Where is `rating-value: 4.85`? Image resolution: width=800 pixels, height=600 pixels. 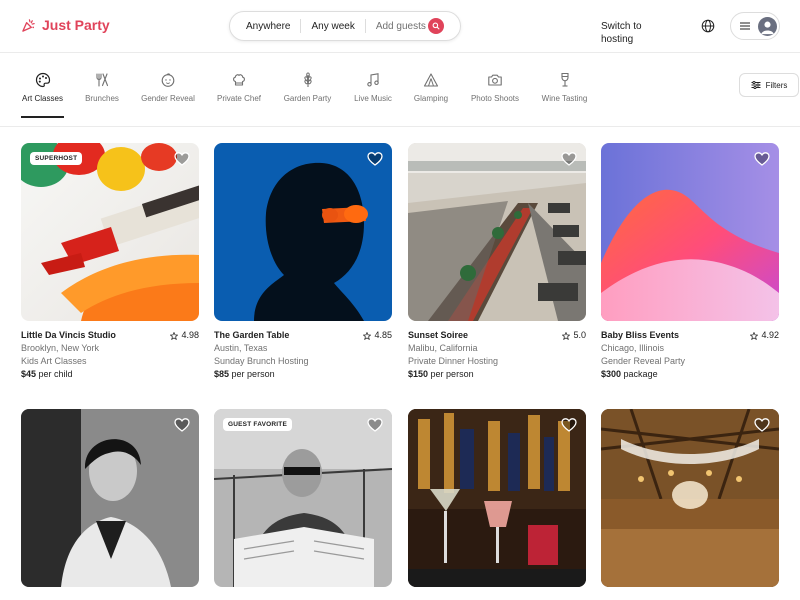 rating-value: 4.85 is located at coordinates (383, 335).